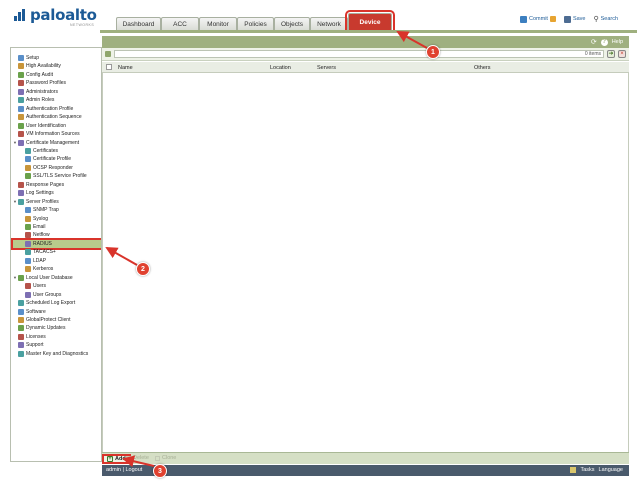 Image resolution: width=637 pixels, height=492 pixels. Describe the element at coordinates (218, 23) in the screenshot. I see `tab-monitor: Monitor` at that location.